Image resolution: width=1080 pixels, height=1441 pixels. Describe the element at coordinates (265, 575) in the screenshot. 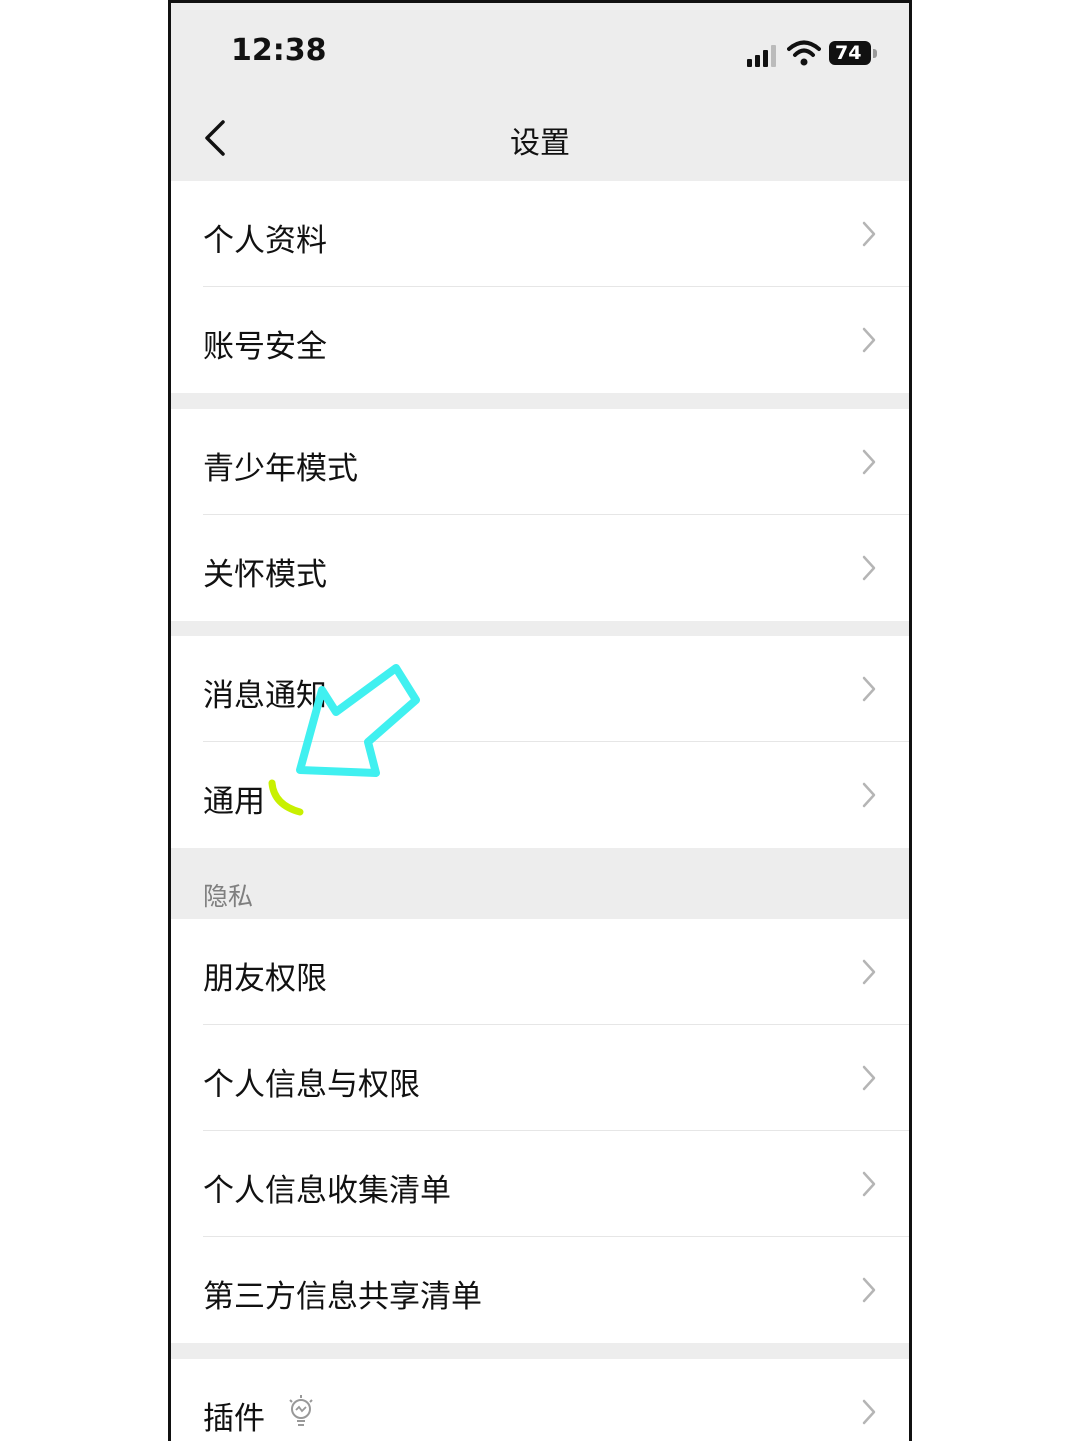

I see `settings-item-label: 关怀模式` at that location.